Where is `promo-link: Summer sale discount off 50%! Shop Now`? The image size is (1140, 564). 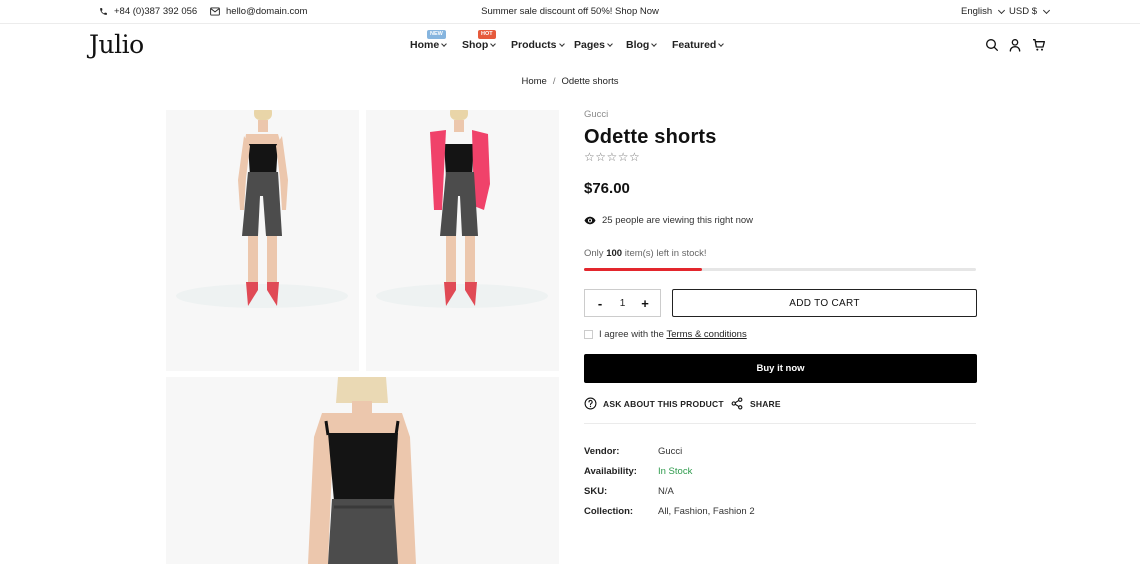 promo-link: Summer sale discount off 50%! Shop Now is located at coordinates (570, 11).